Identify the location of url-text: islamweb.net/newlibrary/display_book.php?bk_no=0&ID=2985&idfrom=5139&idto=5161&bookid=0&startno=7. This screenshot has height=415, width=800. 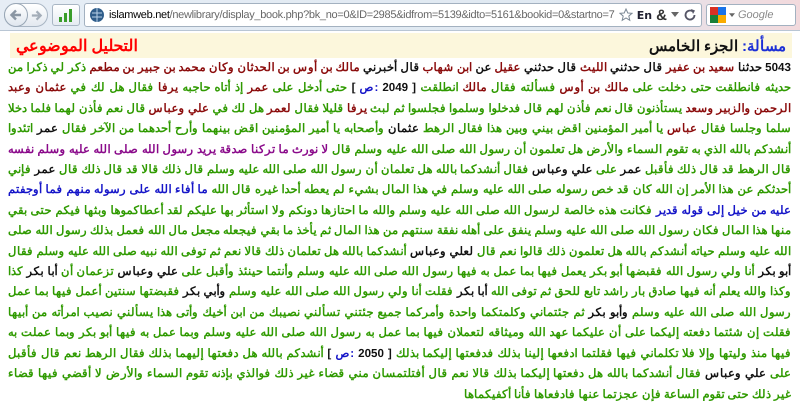
(362, 15).